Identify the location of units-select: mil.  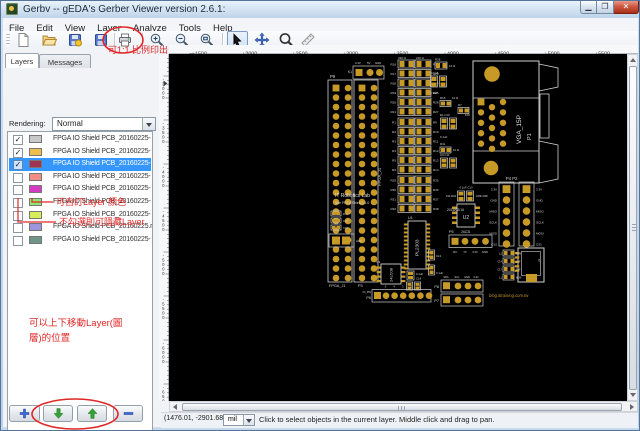
(239, 420).